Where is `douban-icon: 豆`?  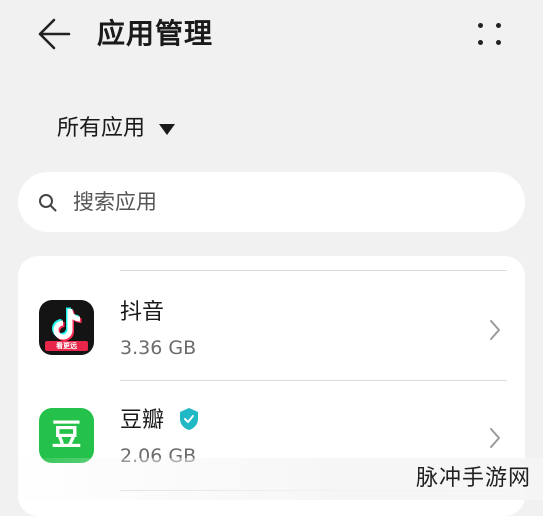
douban-icon: 豆 is located at coordinates (66, 435).